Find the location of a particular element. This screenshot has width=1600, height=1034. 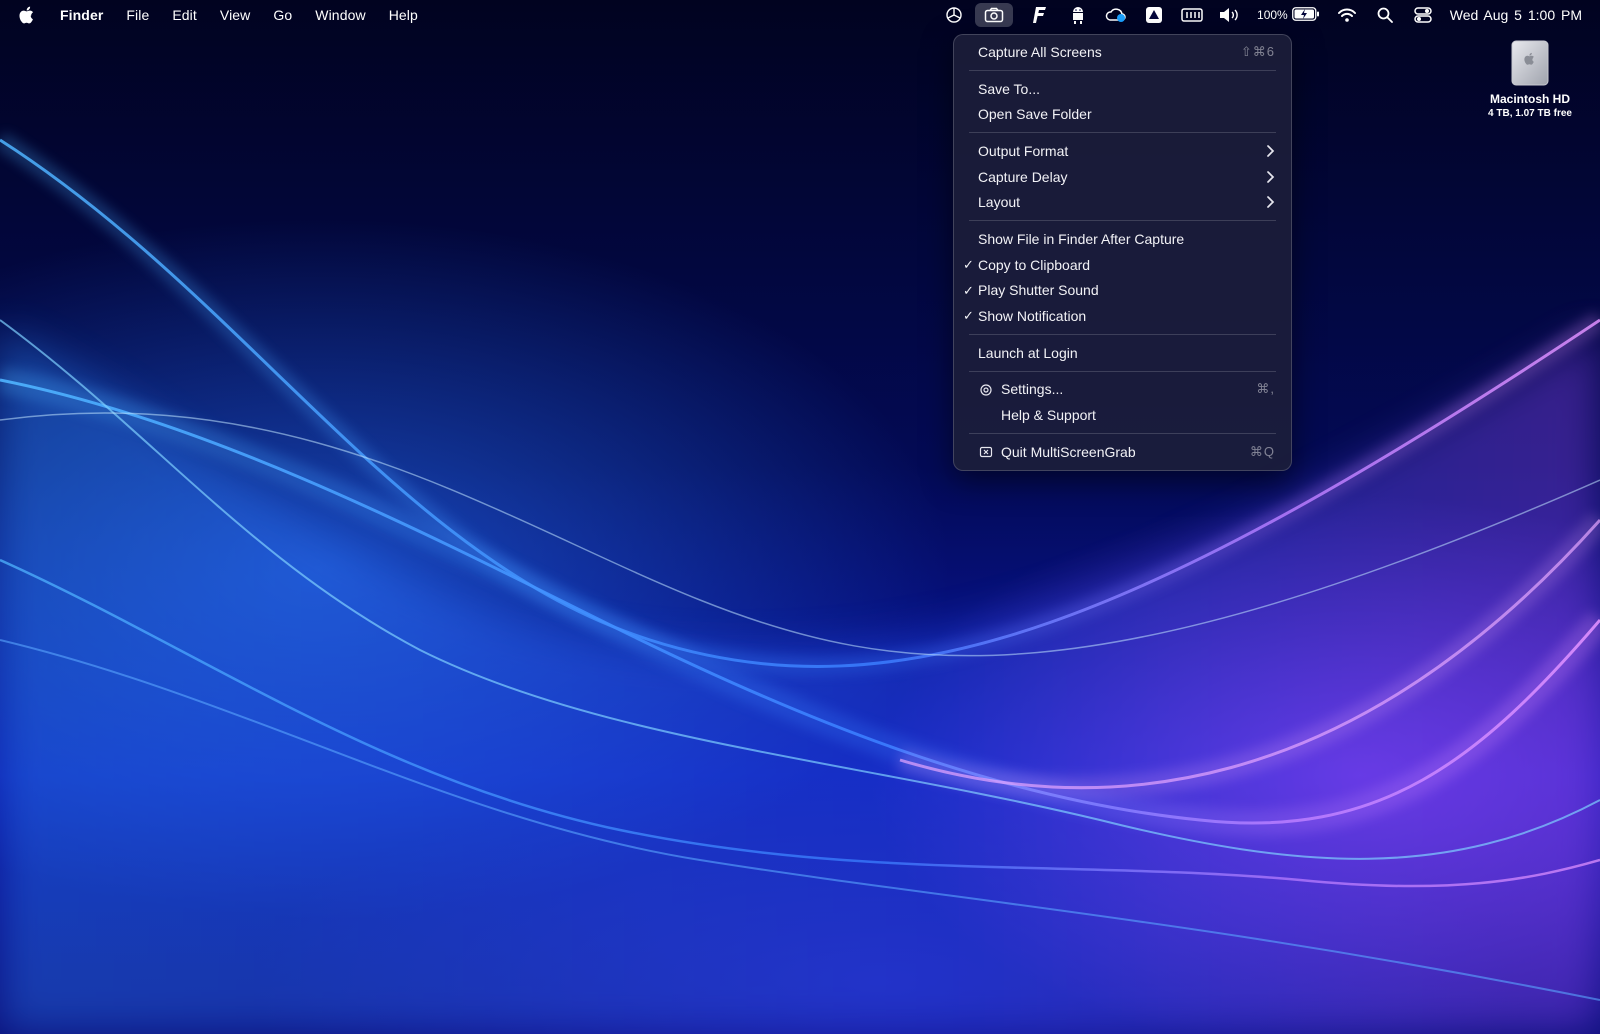

gear-icon is located at coordinates (986, 390).